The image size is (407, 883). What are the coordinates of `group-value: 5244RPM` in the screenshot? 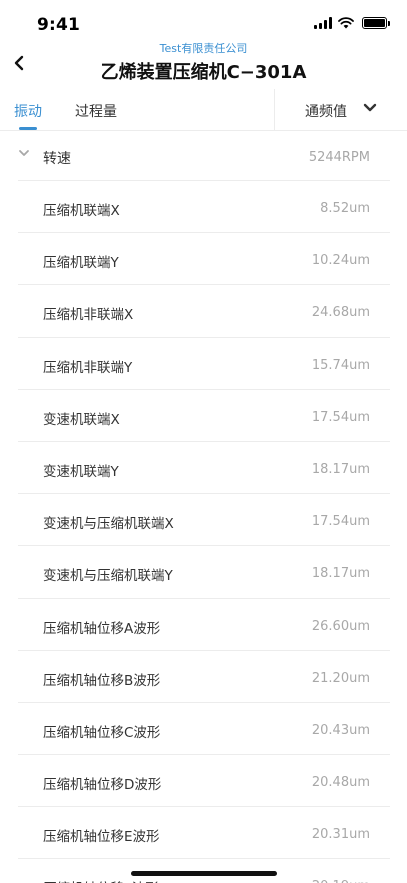 It's located at (339, 157).